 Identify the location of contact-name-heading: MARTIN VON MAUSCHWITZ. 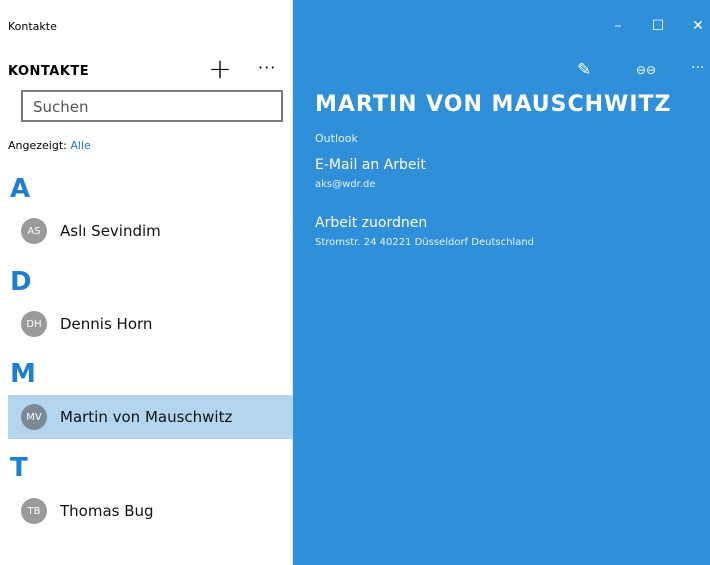
(493, 104).